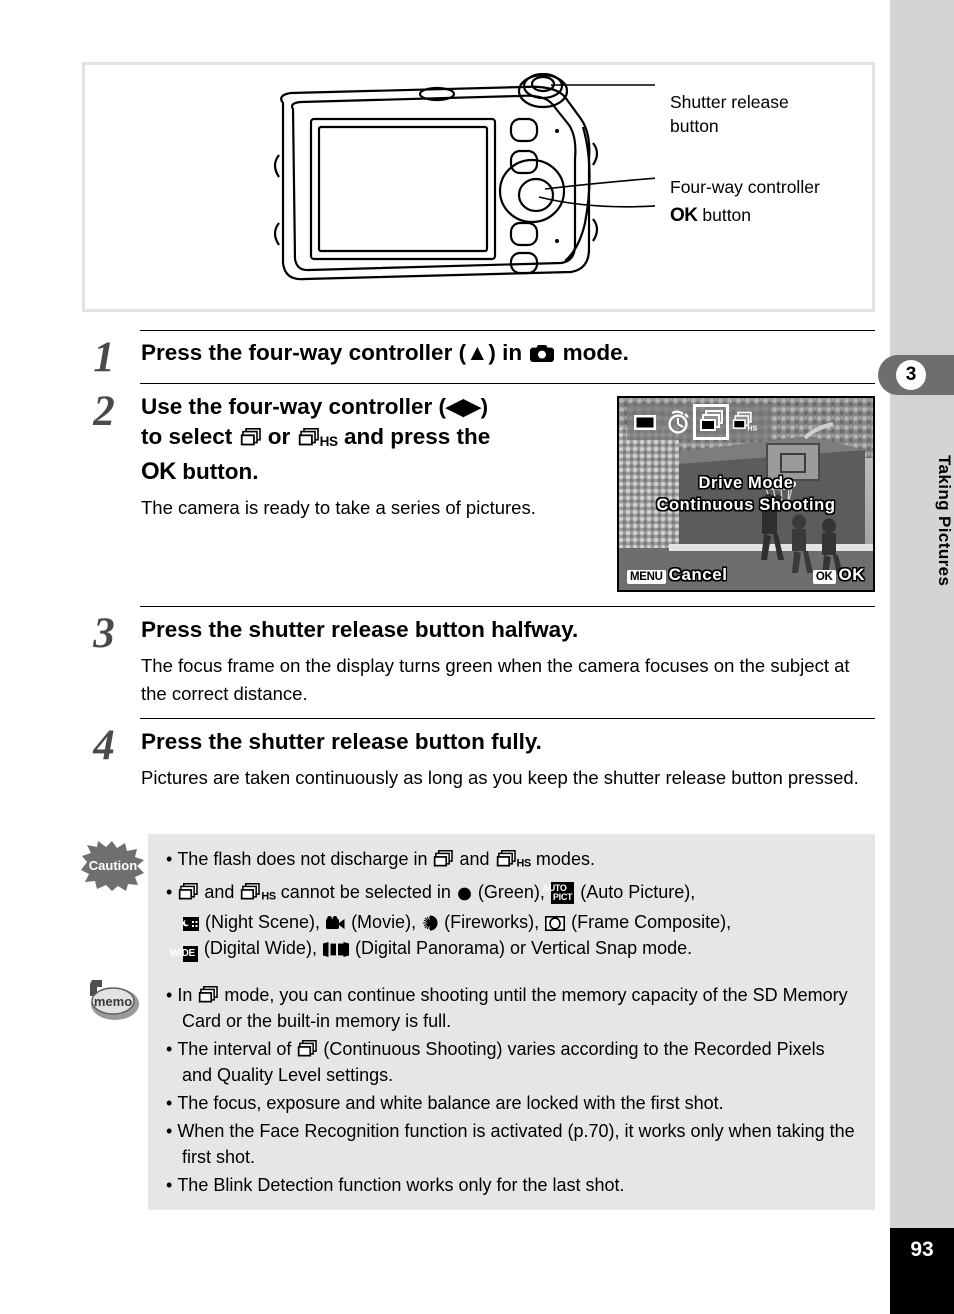 This screenshot has height=1314, width=954. Describe the element at coordinates (649, 922) in the screenshot. I see `caution-seg-framecomposite: (Frame Composite),` at that location.